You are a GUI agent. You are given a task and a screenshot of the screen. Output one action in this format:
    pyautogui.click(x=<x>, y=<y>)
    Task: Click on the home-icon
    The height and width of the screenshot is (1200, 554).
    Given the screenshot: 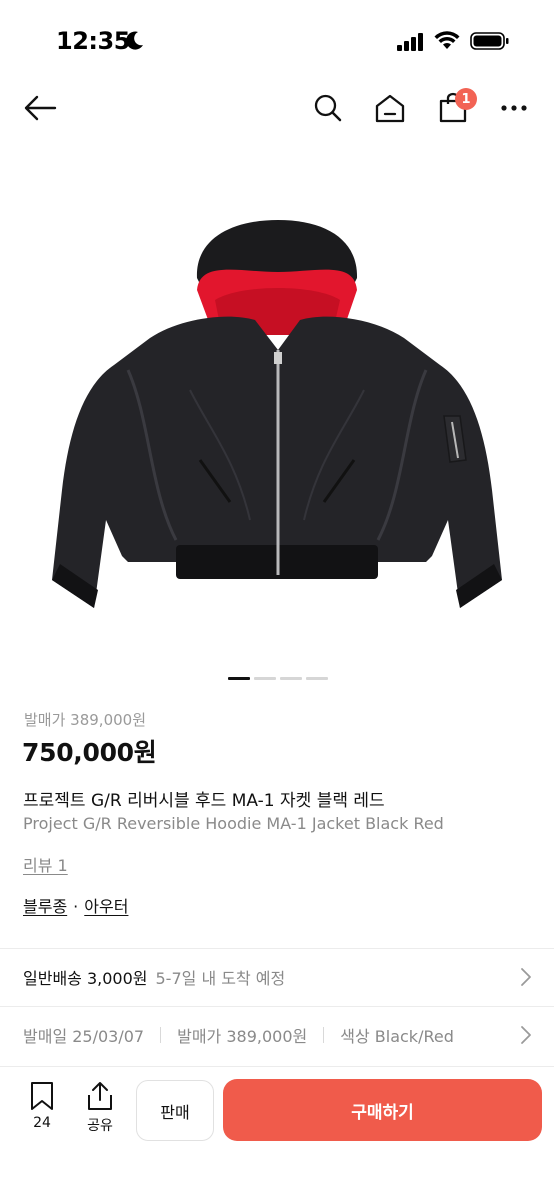 What is the action you would take?
    pyautogui.click(x=390, y=108)
    